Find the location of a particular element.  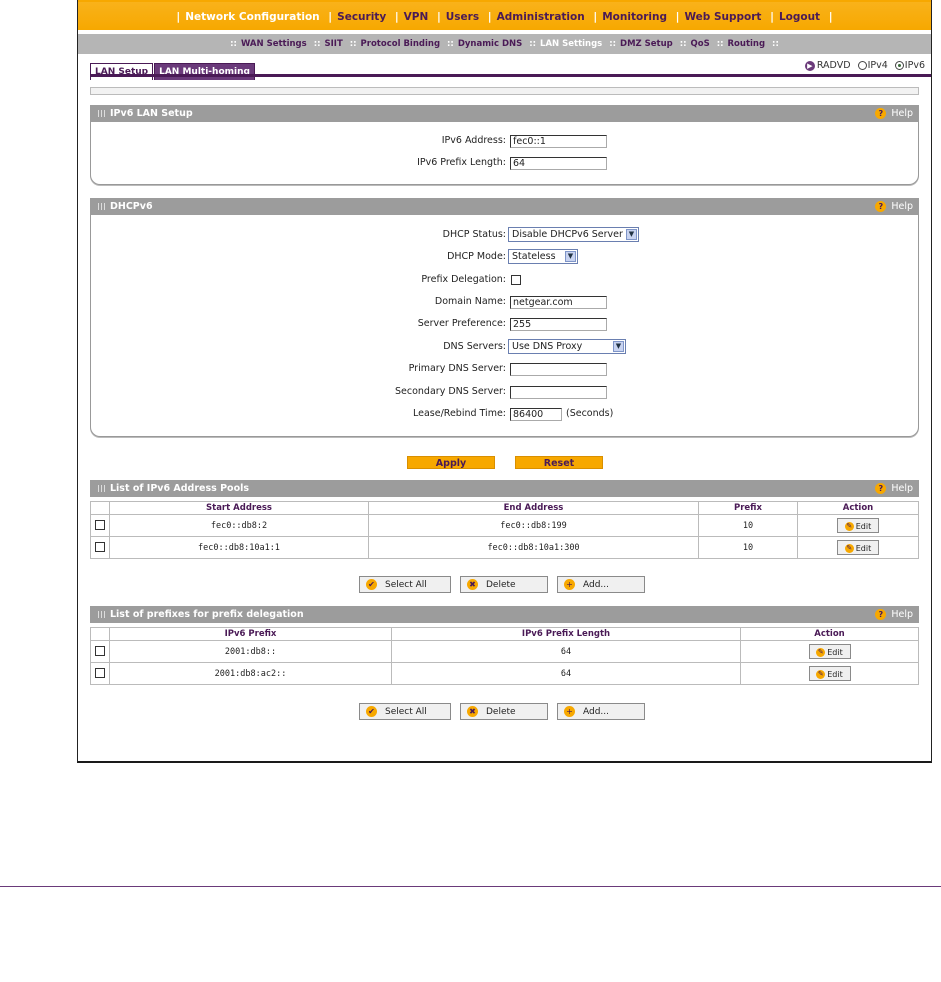

dhcpv6-header: DHCPv6 ? Help is located at coordinates (504, 206).